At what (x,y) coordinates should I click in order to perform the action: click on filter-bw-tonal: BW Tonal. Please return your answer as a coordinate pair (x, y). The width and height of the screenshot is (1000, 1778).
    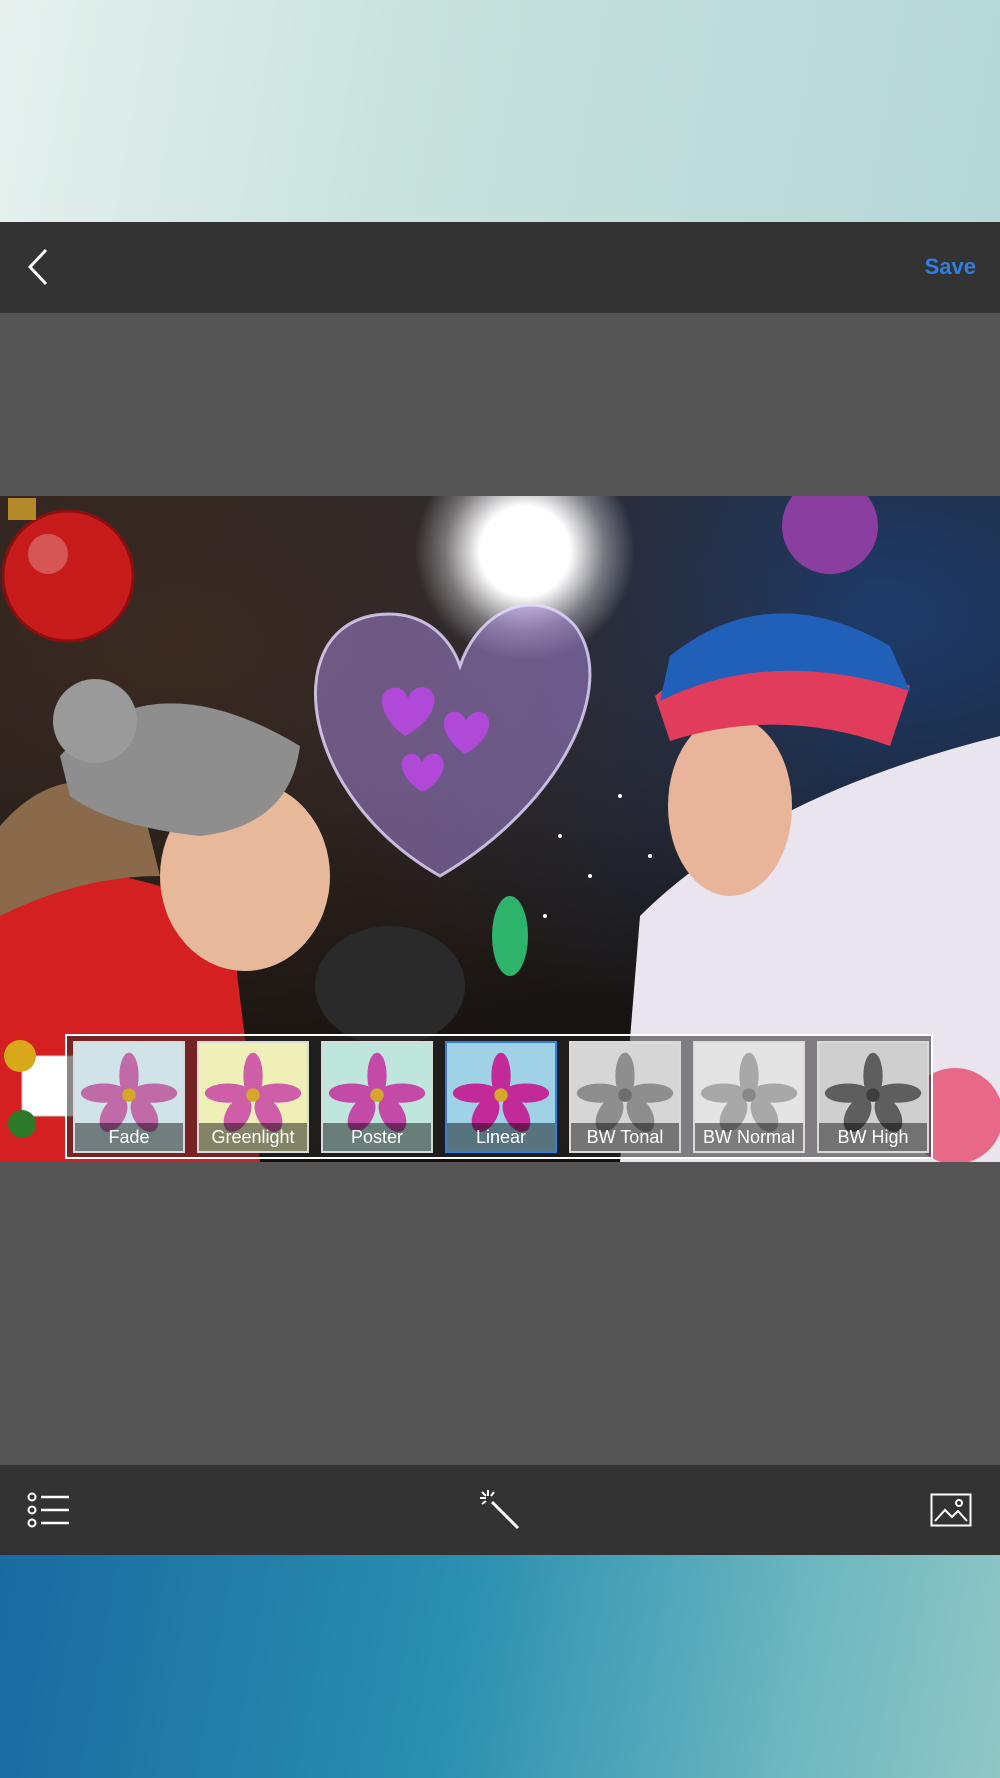
    Looking at the image, I should click on (625, 1096).